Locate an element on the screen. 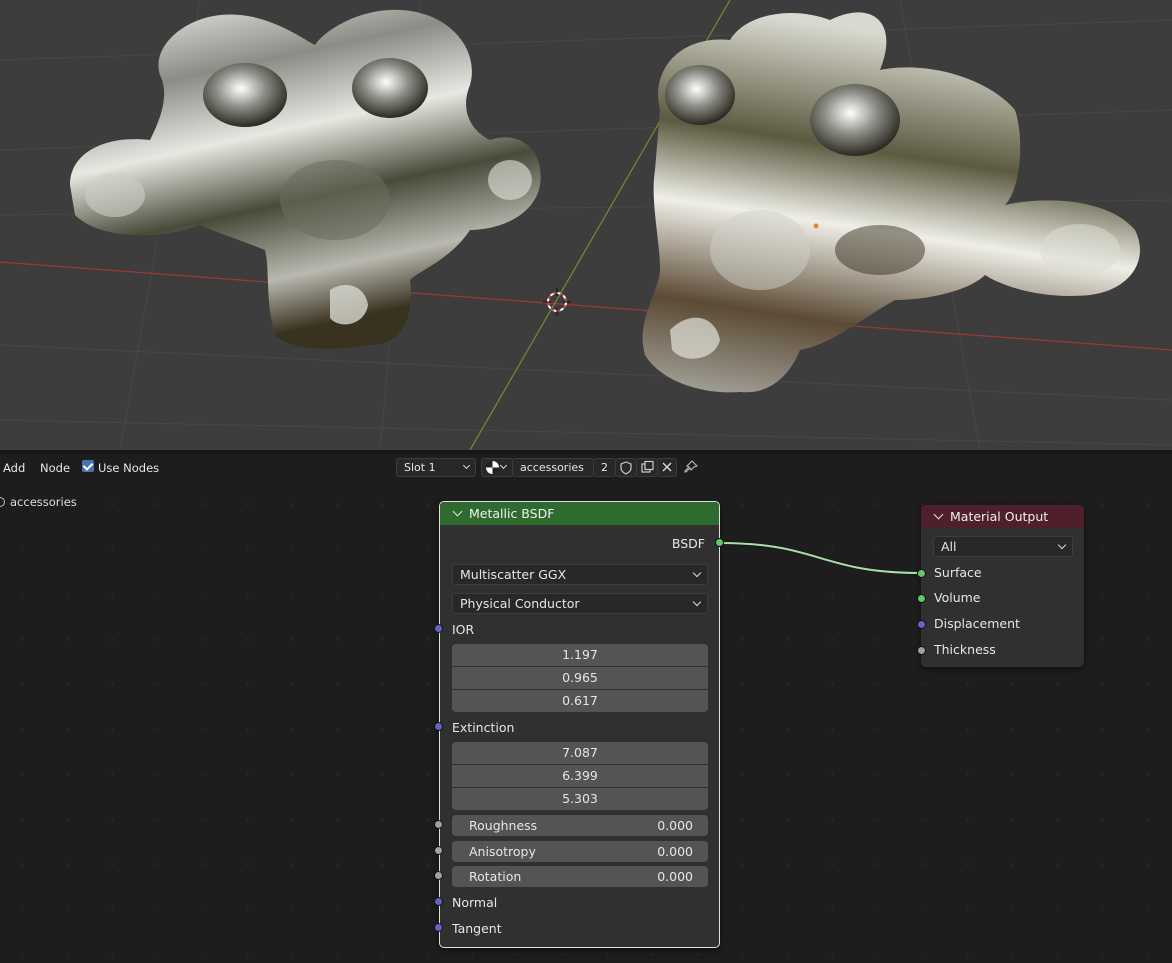  distribution-dropdown: Multiscatter GGX is located at coordinates (580, 574).